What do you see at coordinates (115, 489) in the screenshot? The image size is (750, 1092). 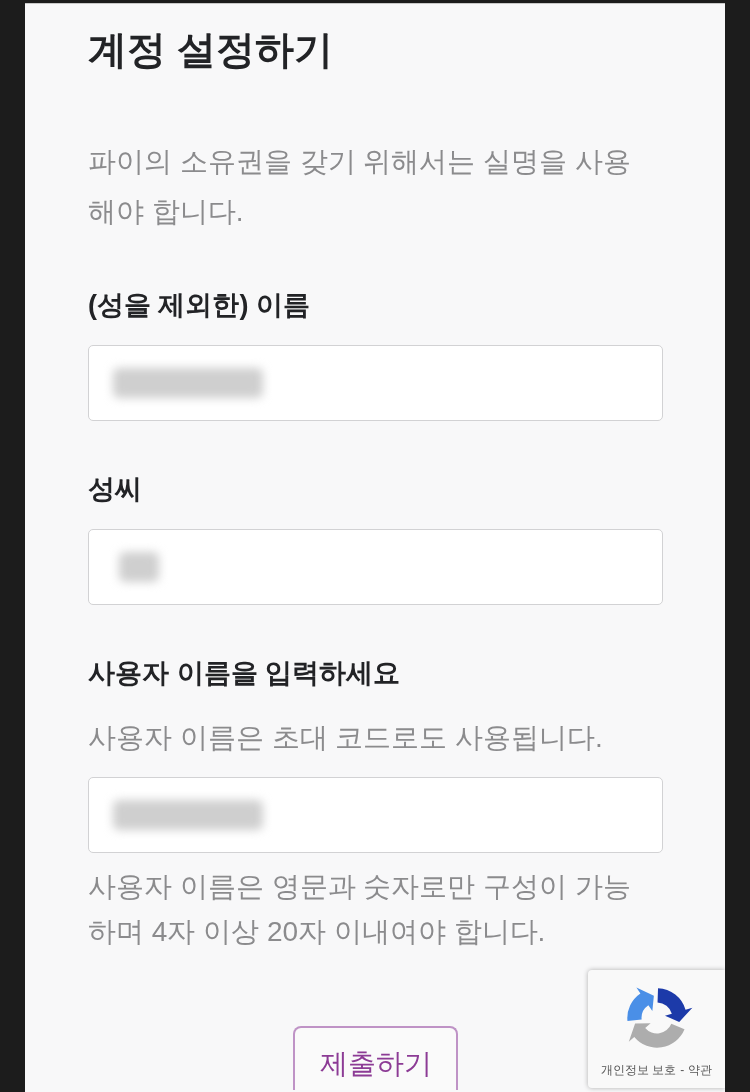 I see `field-label: 성씨` at bounding box center [115, 489].